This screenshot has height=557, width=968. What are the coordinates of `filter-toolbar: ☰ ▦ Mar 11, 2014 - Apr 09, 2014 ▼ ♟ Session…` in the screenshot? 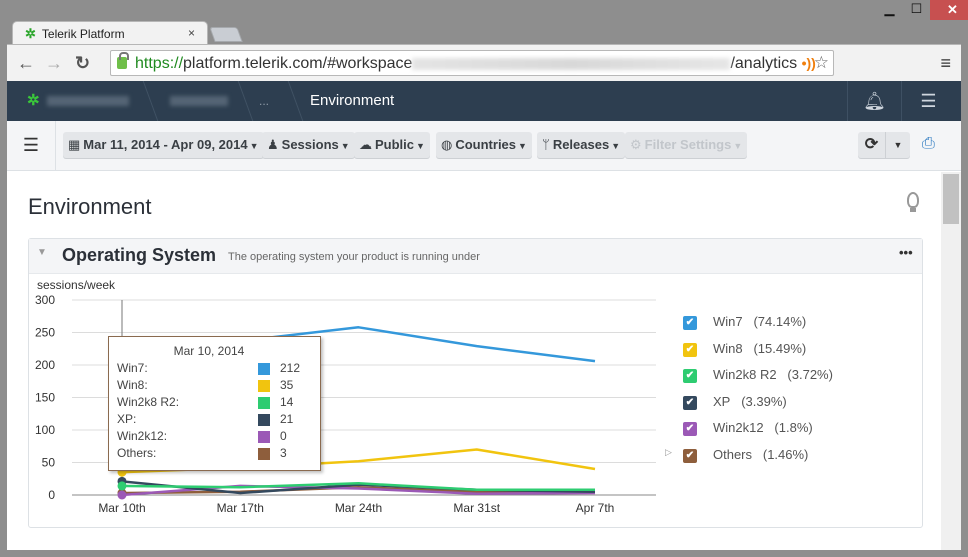 It's located at (484, 146).